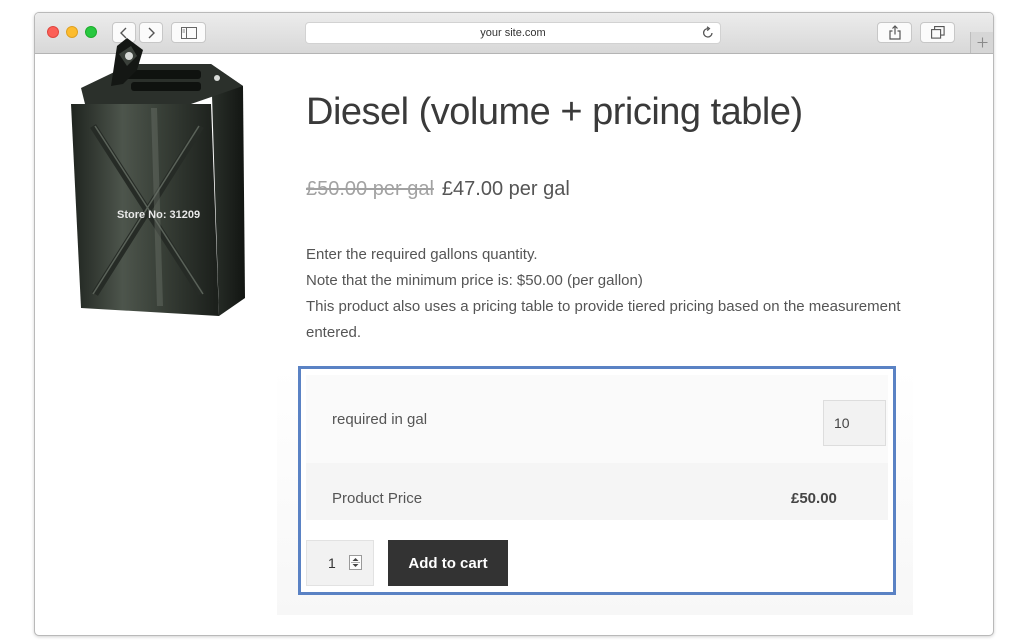  What do you see at coordinates (340, 563) in the screenshot?
I see `quantity-stepper: 1` at bounding box center [340, 563].